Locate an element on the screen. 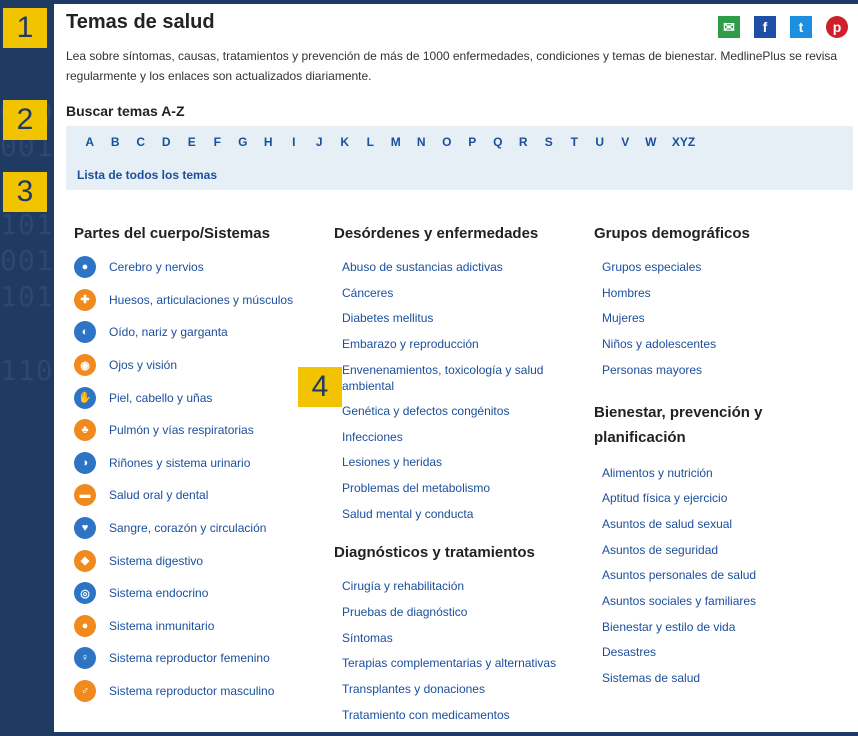  body-system-item: ● Sistema inmunitario is located at coordinates (183, 626).